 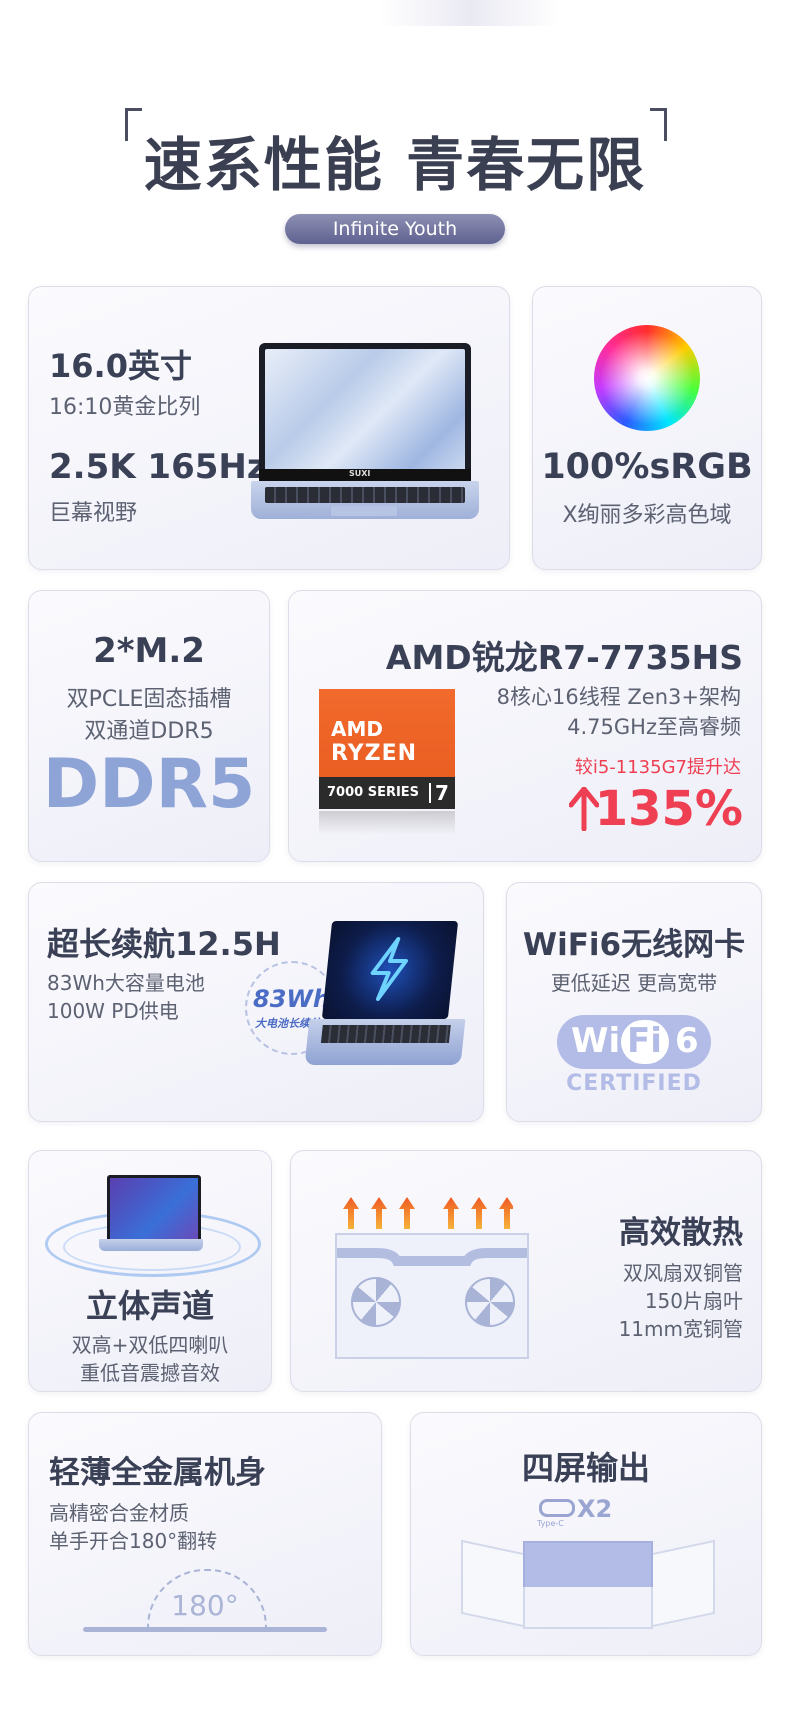 I want to click on display-resolution: 2.5K 165Hz, so click(x=158, y=467).